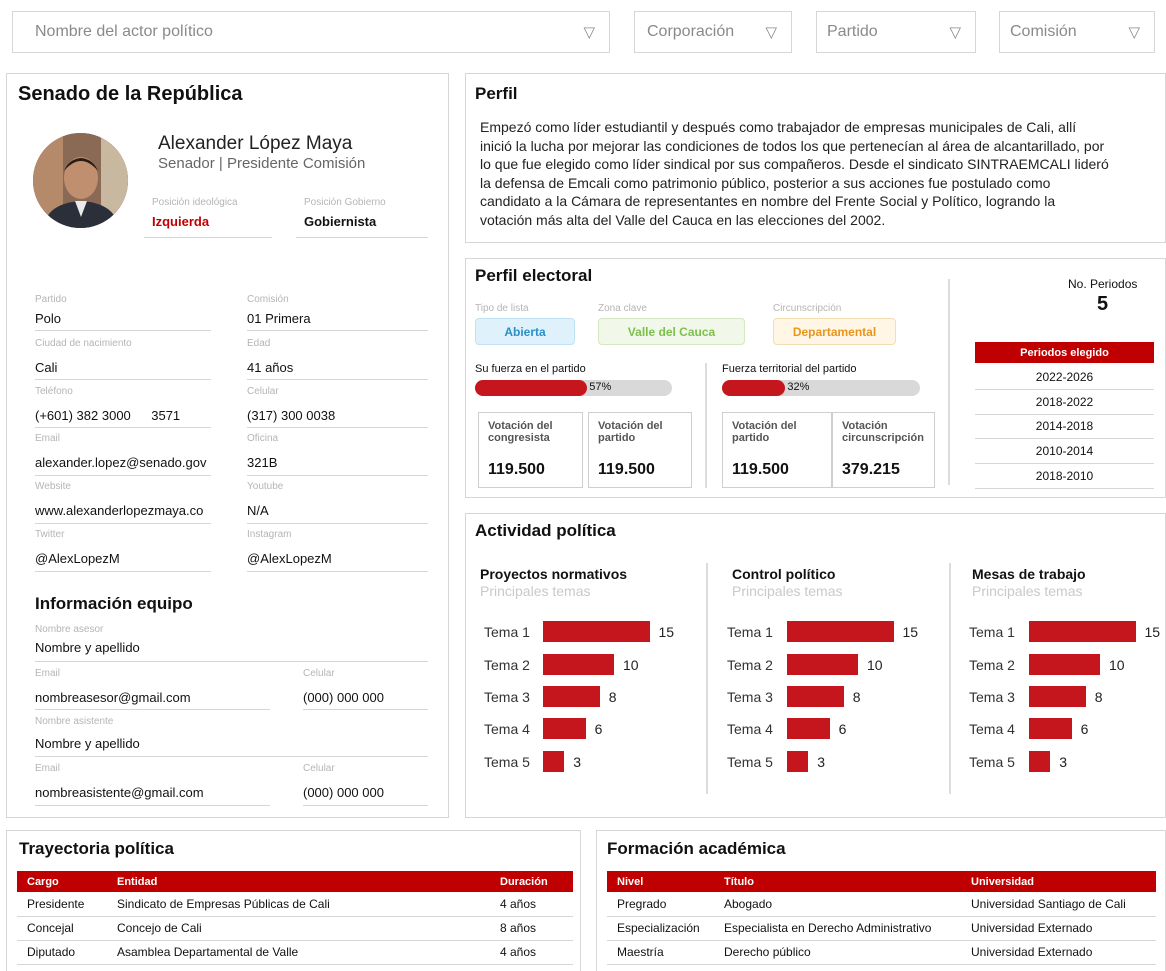 The image size is (1166, 971). What do you see at coordinates (531, 881) in the screenshot?
I see `col-duracion: Duración` at bounding box center [531, 881].